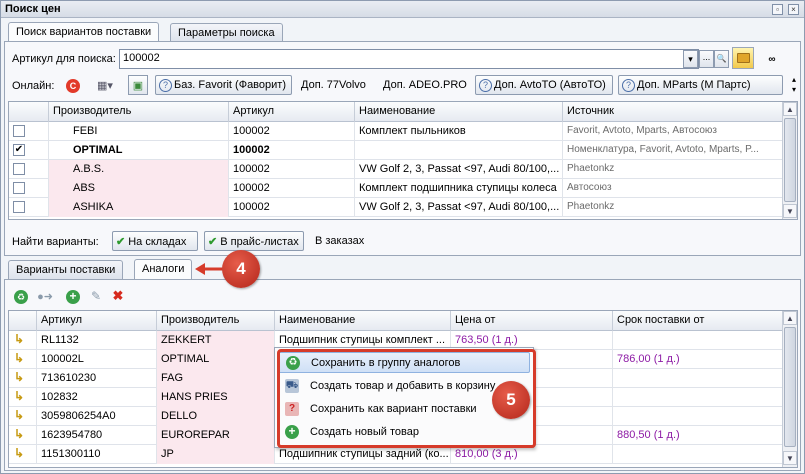 This screenshot has width=805, height=474. I want to click on find-label: Найти варианты:, so click(55, 242).